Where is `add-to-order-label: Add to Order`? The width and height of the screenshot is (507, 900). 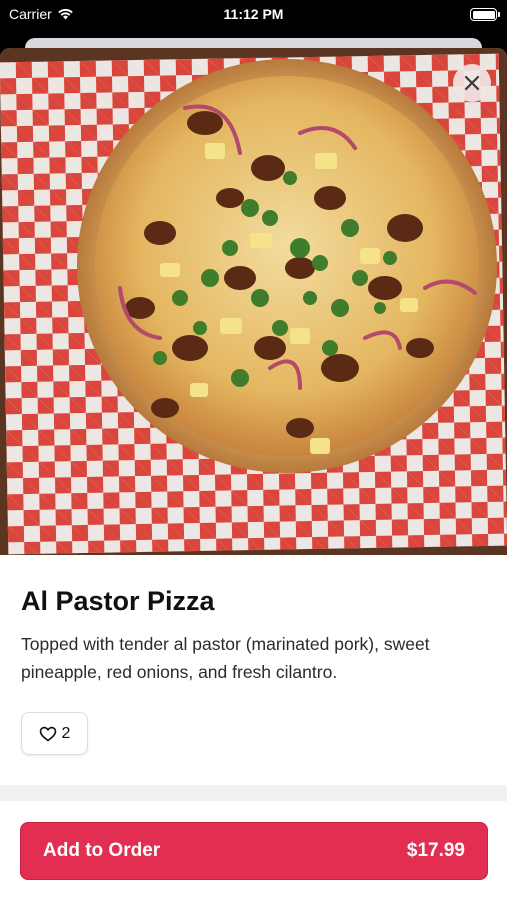 add-to-order-label: Add to Order is located at coordinates (102, 850).